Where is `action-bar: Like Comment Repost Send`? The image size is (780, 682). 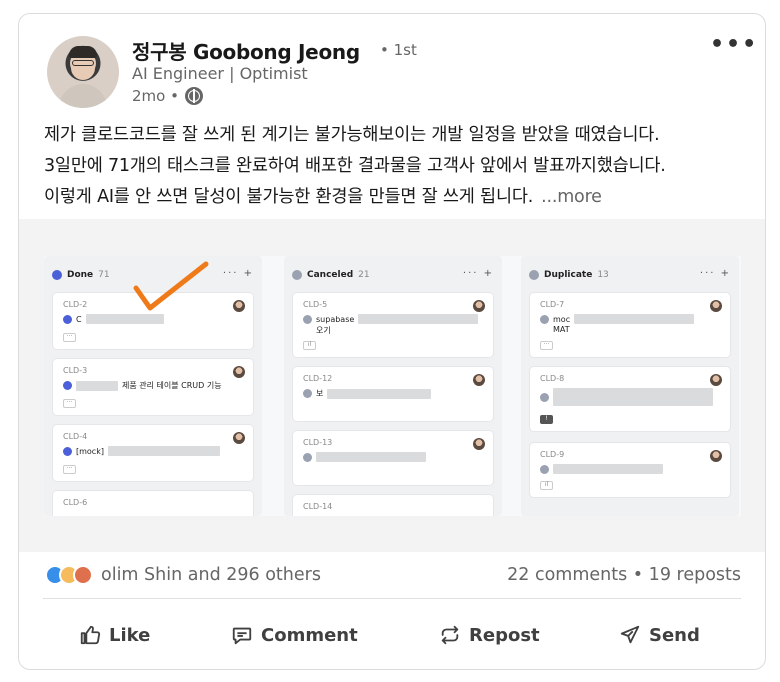 action-bar: Like Comment Repost Send is located at coordinates (392, 635).